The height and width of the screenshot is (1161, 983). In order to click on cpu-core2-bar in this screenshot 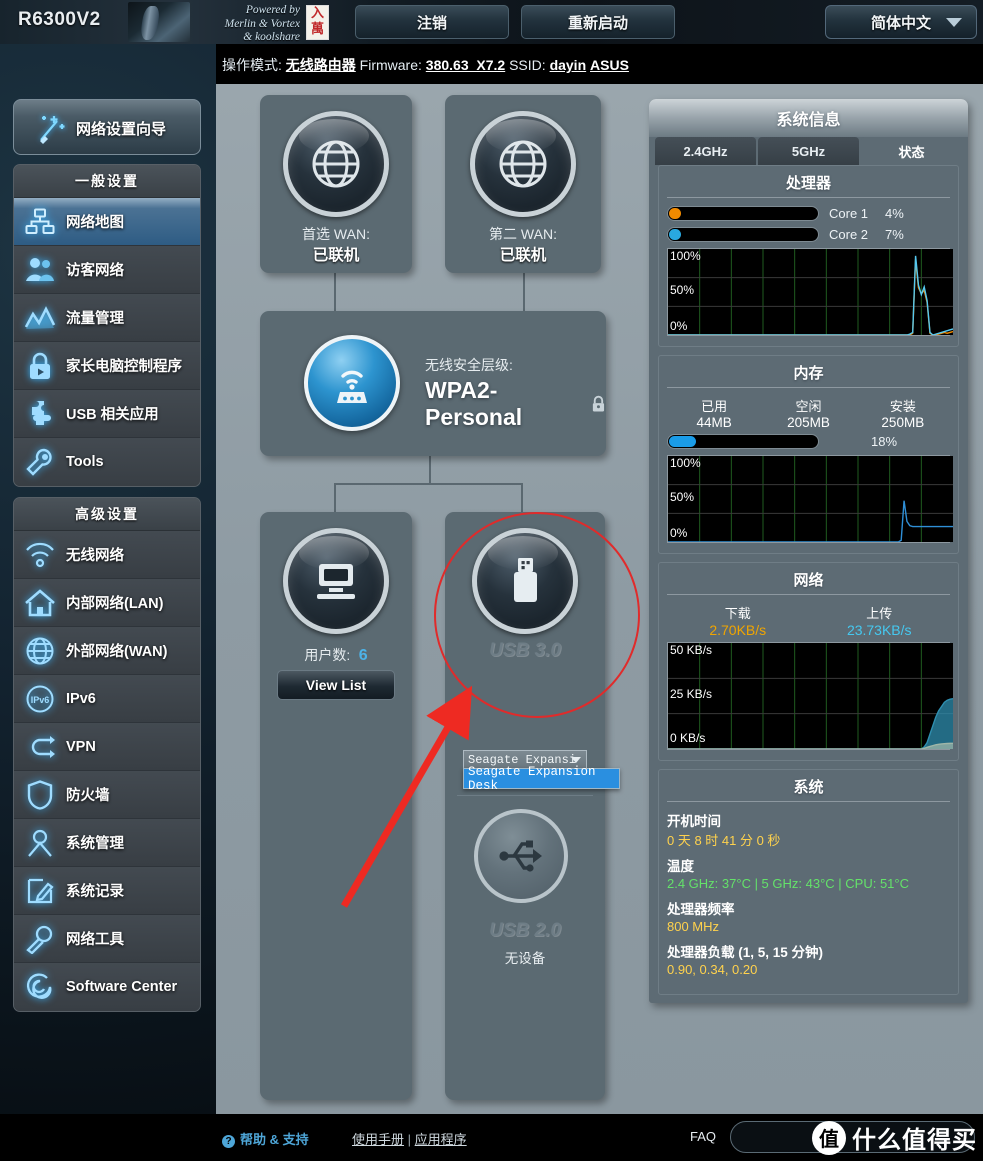, I will do `click(743, 234)`.